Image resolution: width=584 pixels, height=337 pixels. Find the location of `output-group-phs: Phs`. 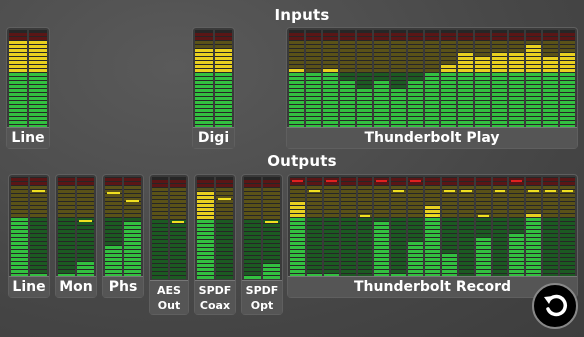

output-group-phs: Phs is located at coordinates (123, 236).